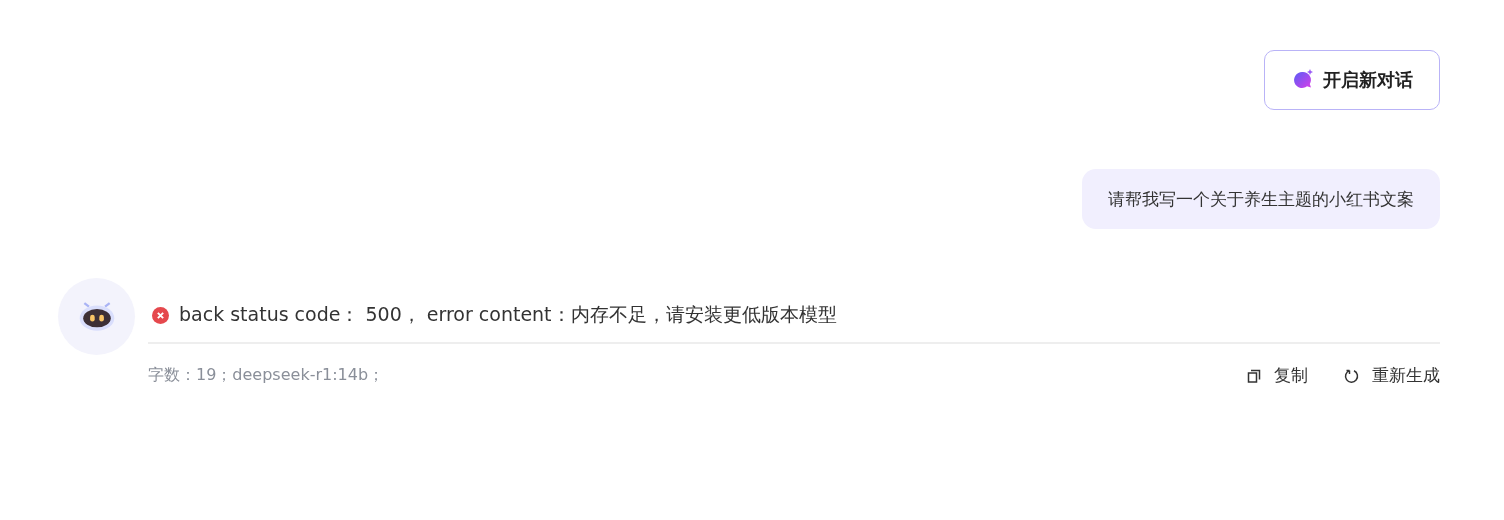  What do you see at coordinates (508, 314) in the screenshot?
I see `error-message: back status code： 500， error content：内存不足，请安装更低版本模型` at bounding box center [508, 314].